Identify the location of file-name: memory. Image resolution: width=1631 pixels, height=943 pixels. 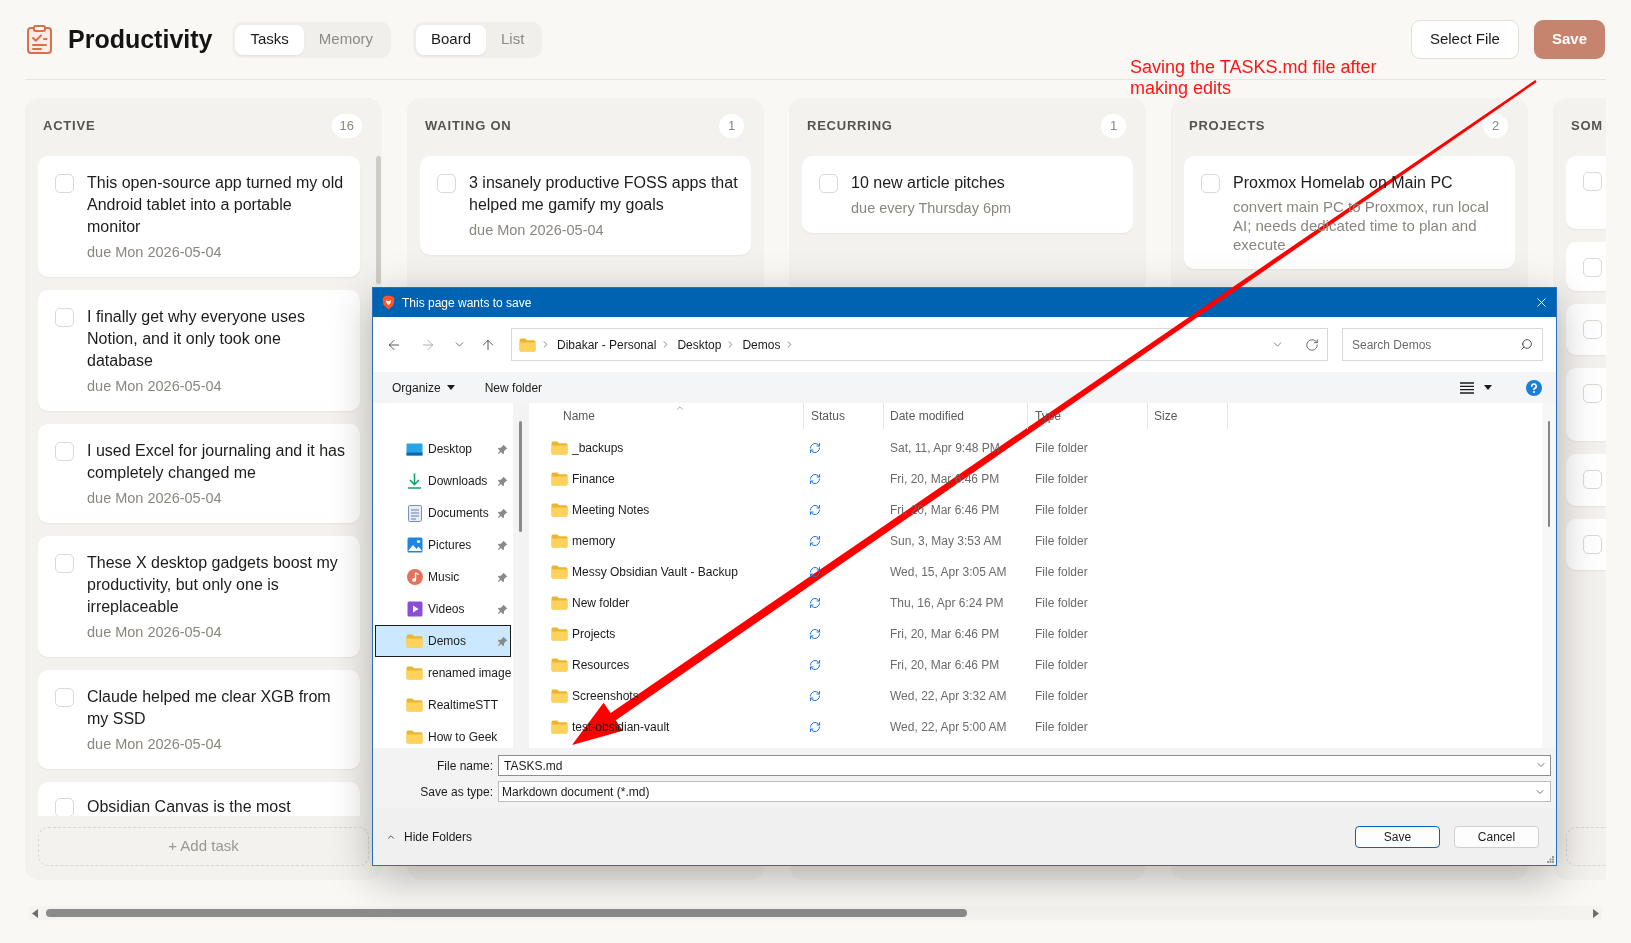
(594, 540).